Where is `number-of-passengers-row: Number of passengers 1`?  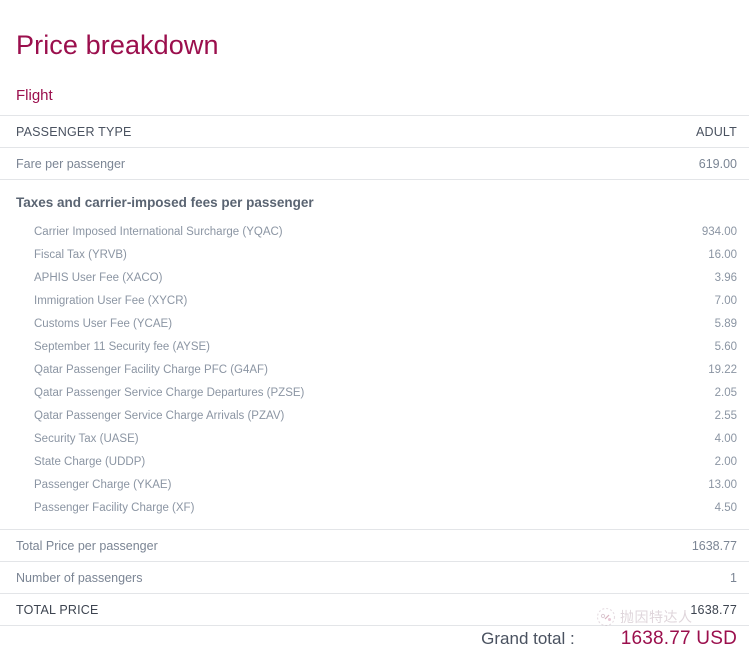 number-of-passengers-row: Number of passengers 1 is located at coordinates (374, 577).